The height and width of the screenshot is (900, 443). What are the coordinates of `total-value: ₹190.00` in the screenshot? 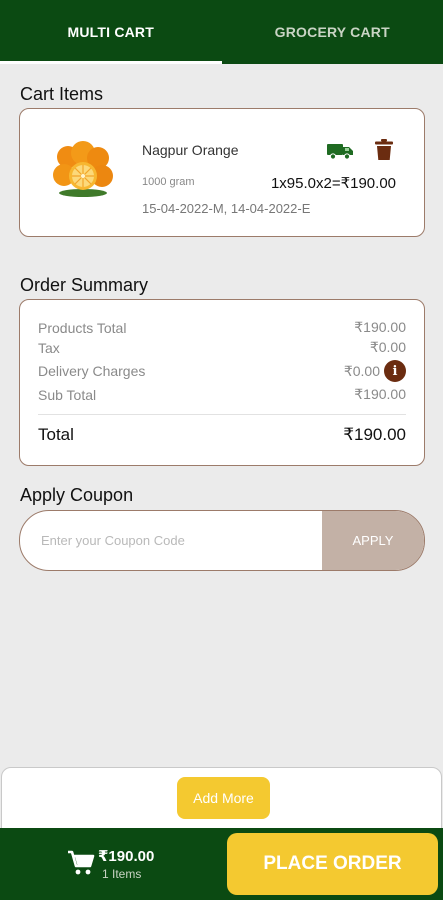 It's located at (374, 434).